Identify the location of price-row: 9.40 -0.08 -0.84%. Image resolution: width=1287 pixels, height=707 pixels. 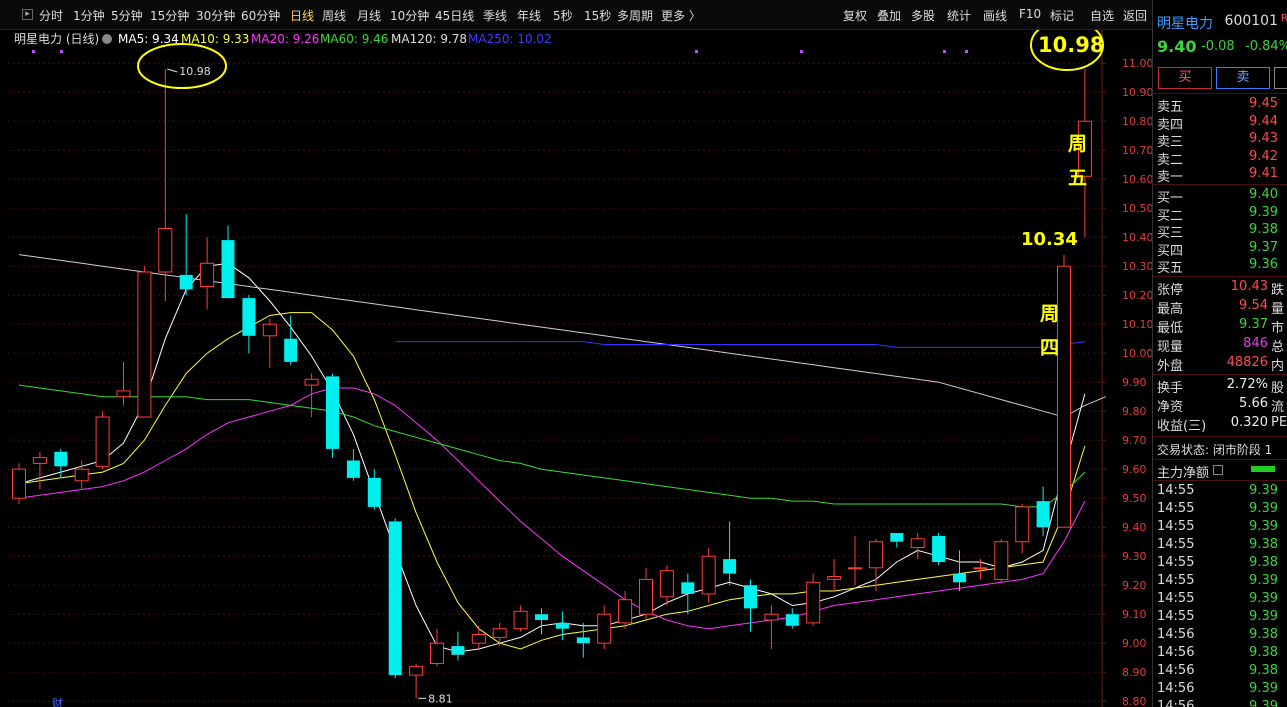
(1220, 46).